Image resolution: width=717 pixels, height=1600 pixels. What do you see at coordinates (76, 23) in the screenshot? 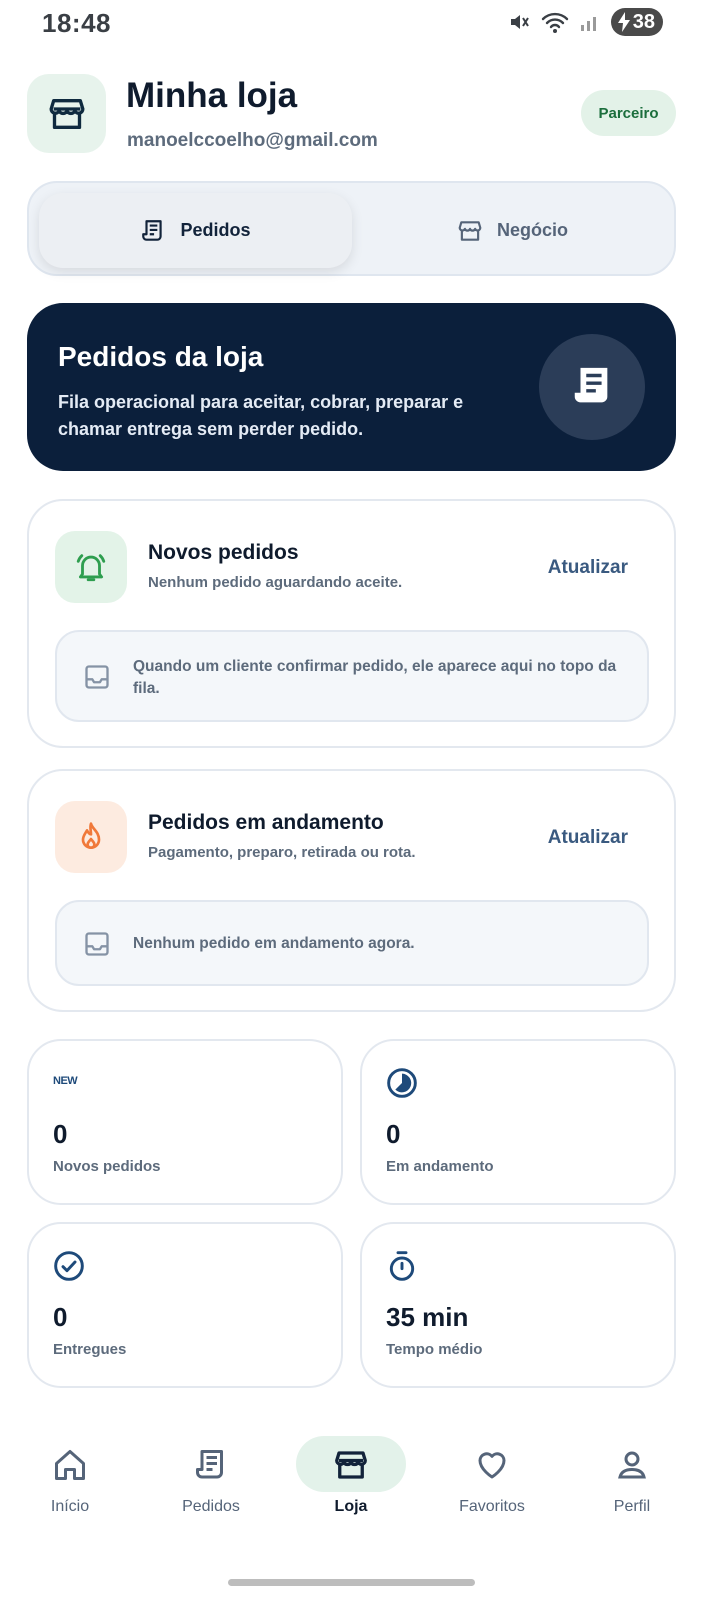
I see `status-time: 18:48` at bounding box center [76, 23].